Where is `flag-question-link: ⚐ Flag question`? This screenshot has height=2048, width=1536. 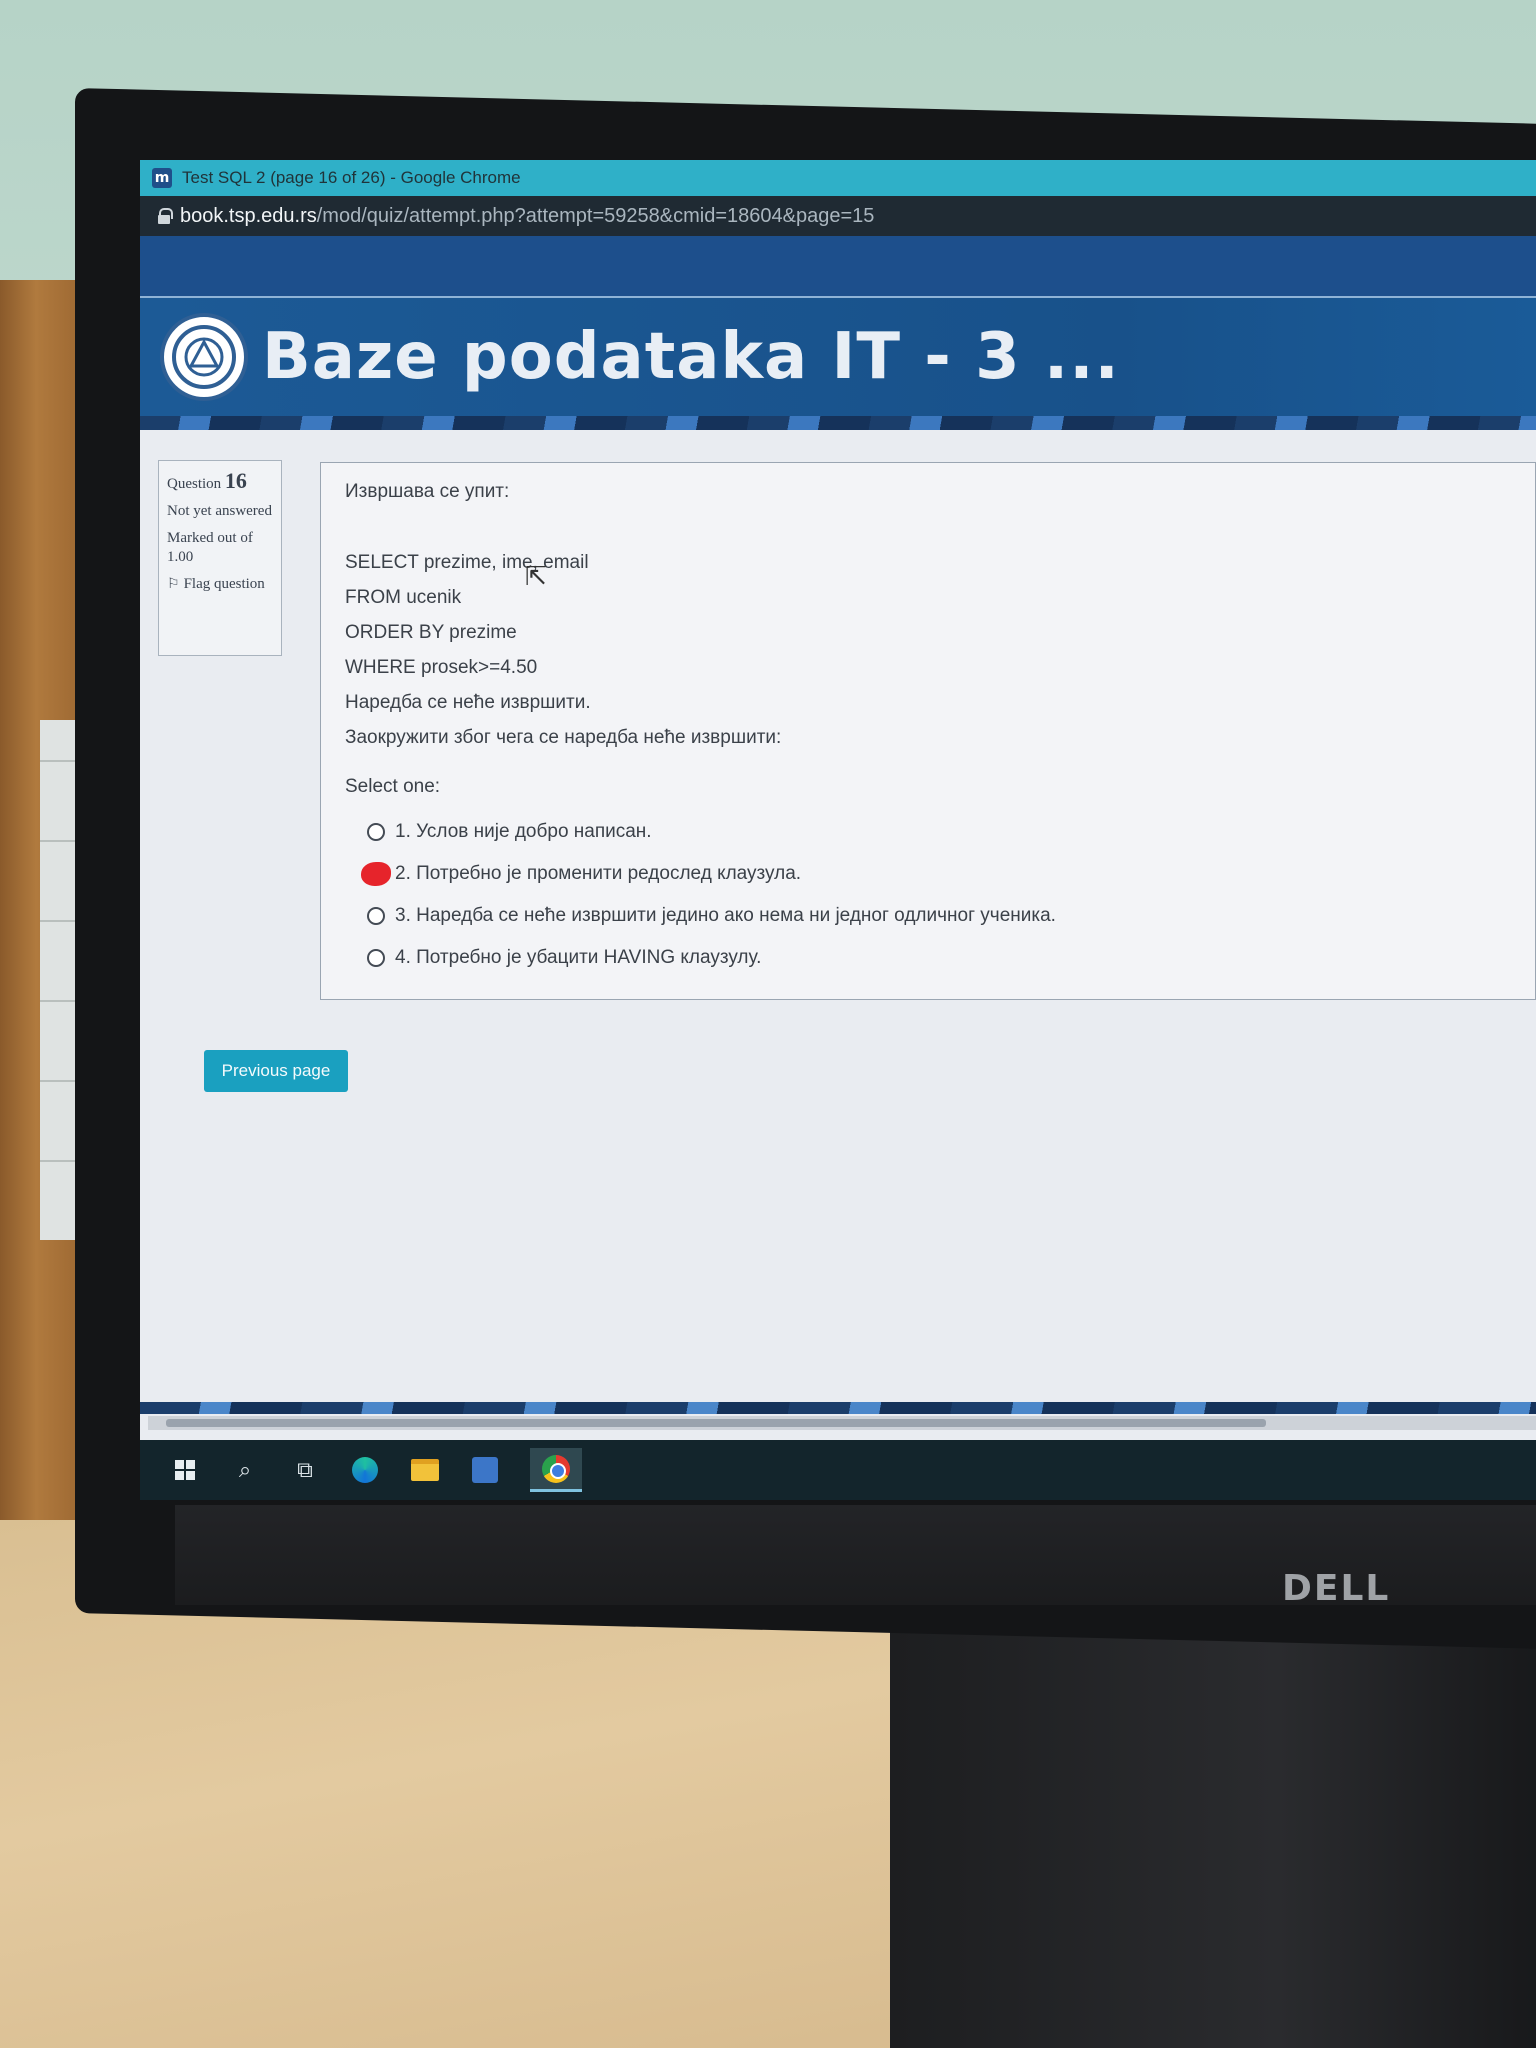 flag-question-link: ⚐ Flag question is located at coordinates (220, 584).